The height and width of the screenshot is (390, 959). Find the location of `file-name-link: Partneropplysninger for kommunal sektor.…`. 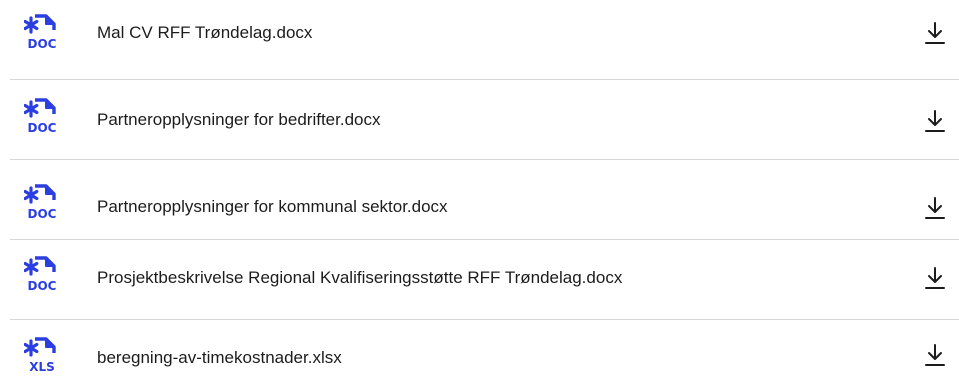

file-name-link: Partneropplysninger for kommunal sektor.… is located at coordinates (272, 207).